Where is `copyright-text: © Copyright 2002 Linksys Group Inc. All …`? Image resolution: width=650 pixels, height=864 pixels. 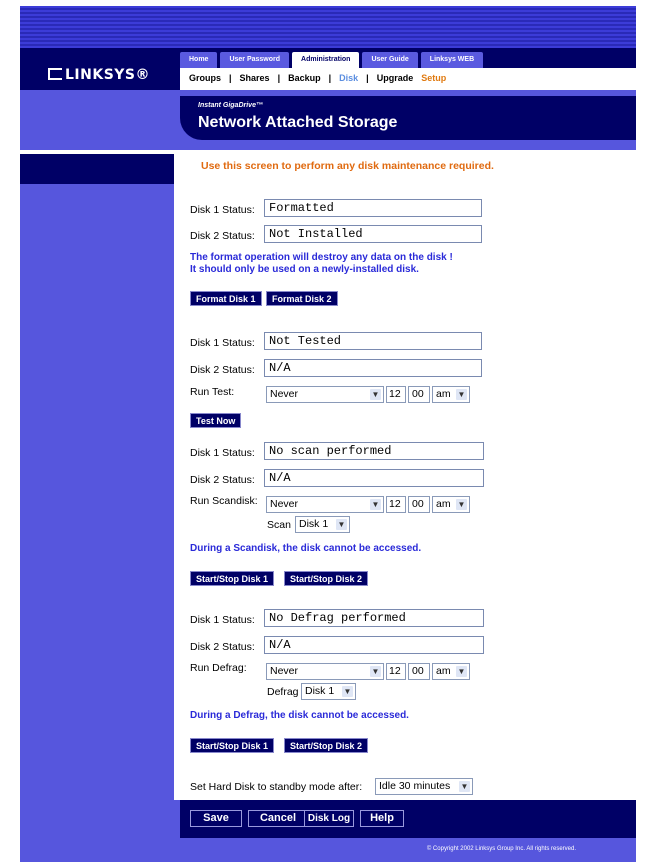
copyright-text: © Copyright 2002 Linksys Group Inc. All … is located at coordinates (501, 849).